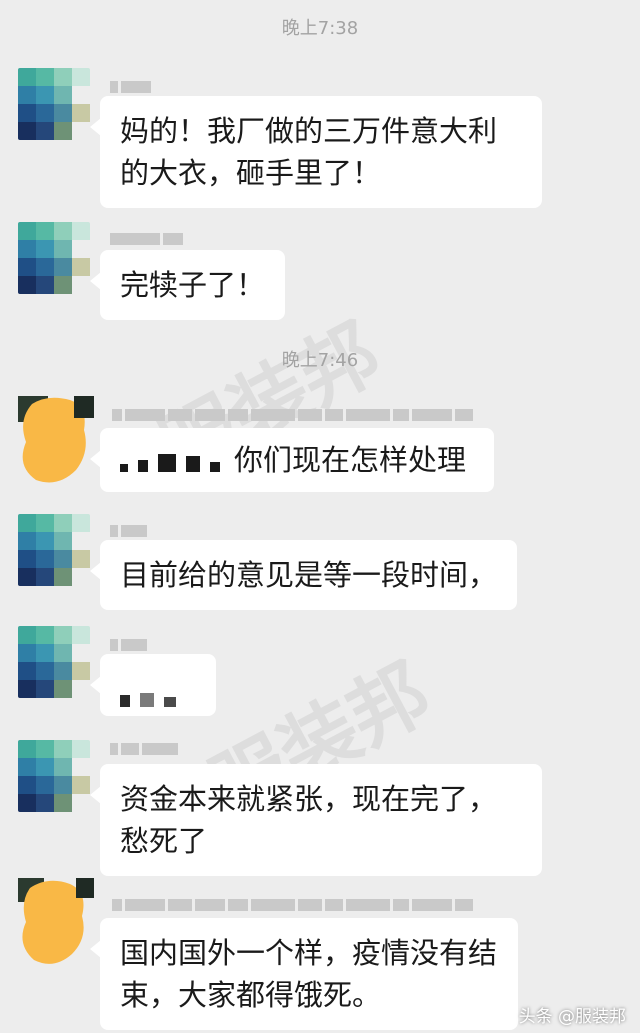  Describe the element at coordinates (320, 28) in the screenshot. I see `timestamp: 晚上7:38` at that location.